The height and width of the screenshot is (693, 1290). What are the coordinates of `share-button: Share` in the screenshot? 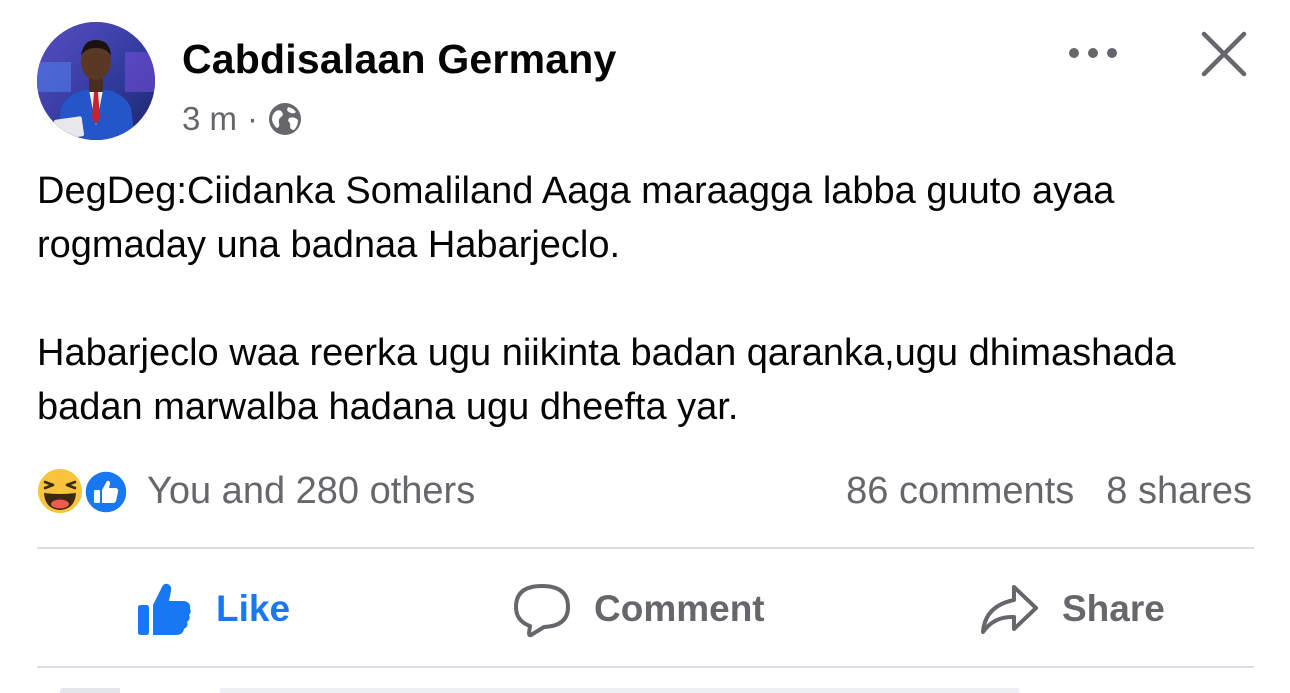 It's located at (1071, 609).